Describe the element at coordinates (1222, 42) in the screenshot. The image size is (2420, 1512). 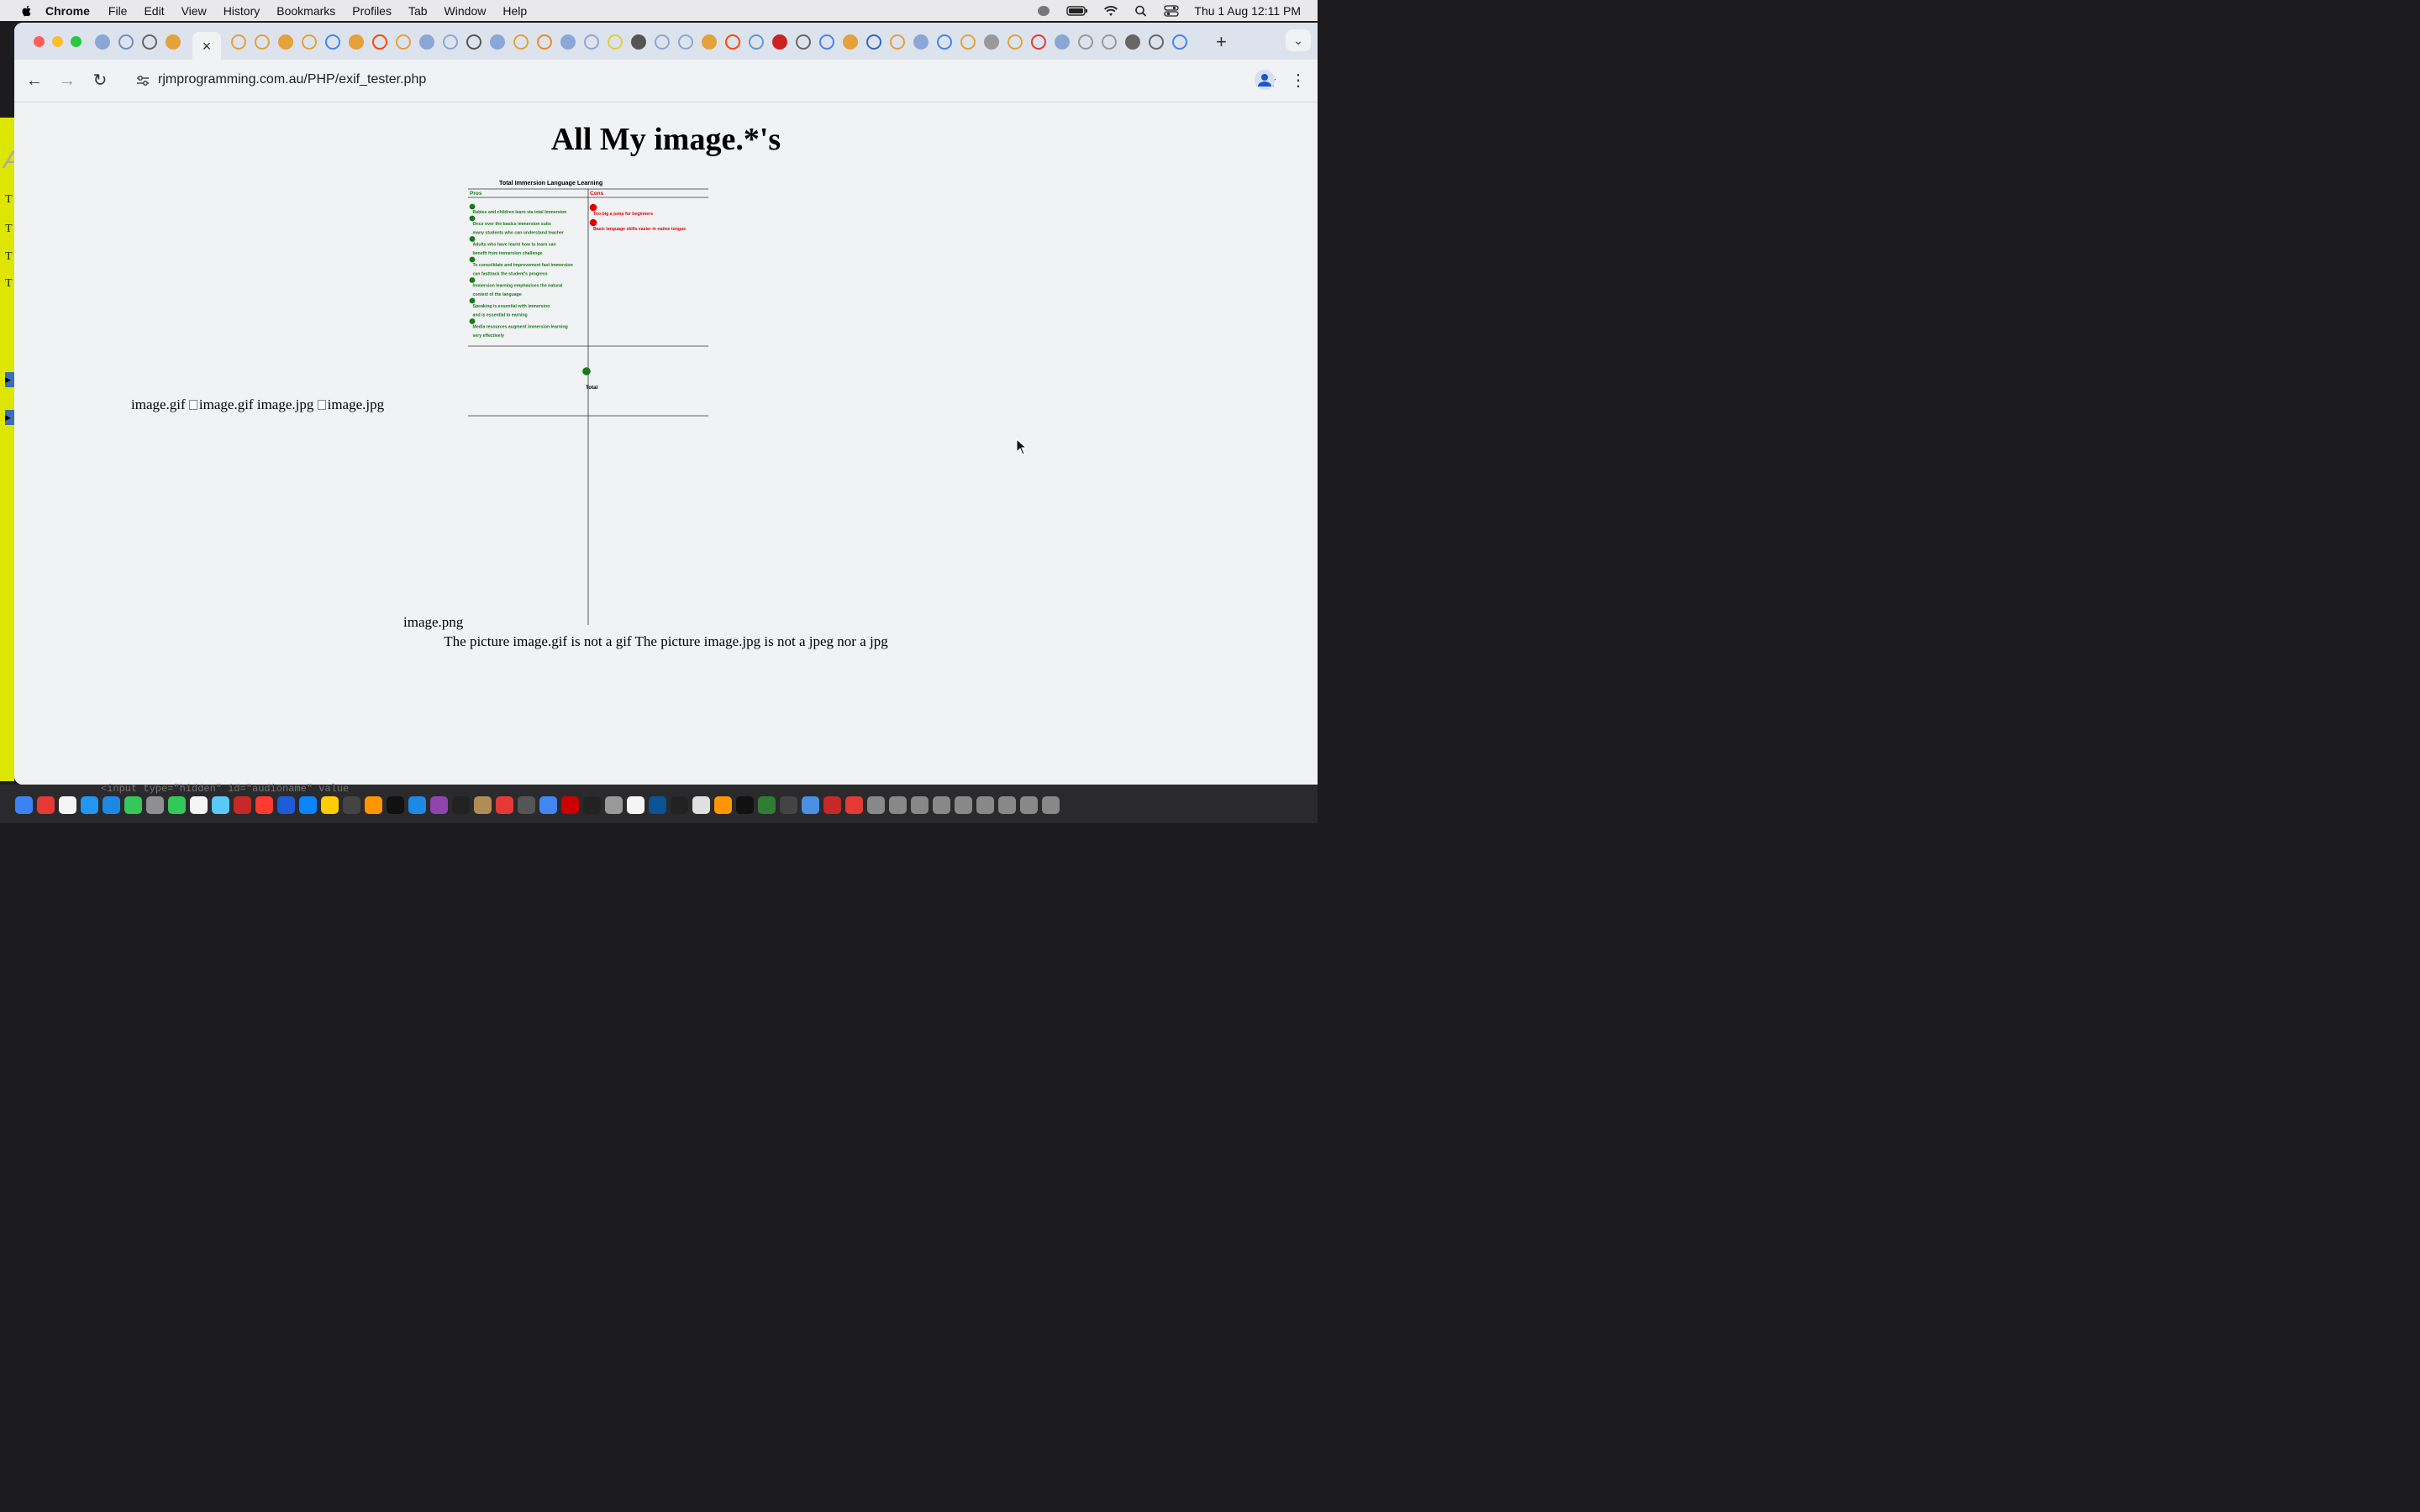
I see `new-tab-button: +` at that location.